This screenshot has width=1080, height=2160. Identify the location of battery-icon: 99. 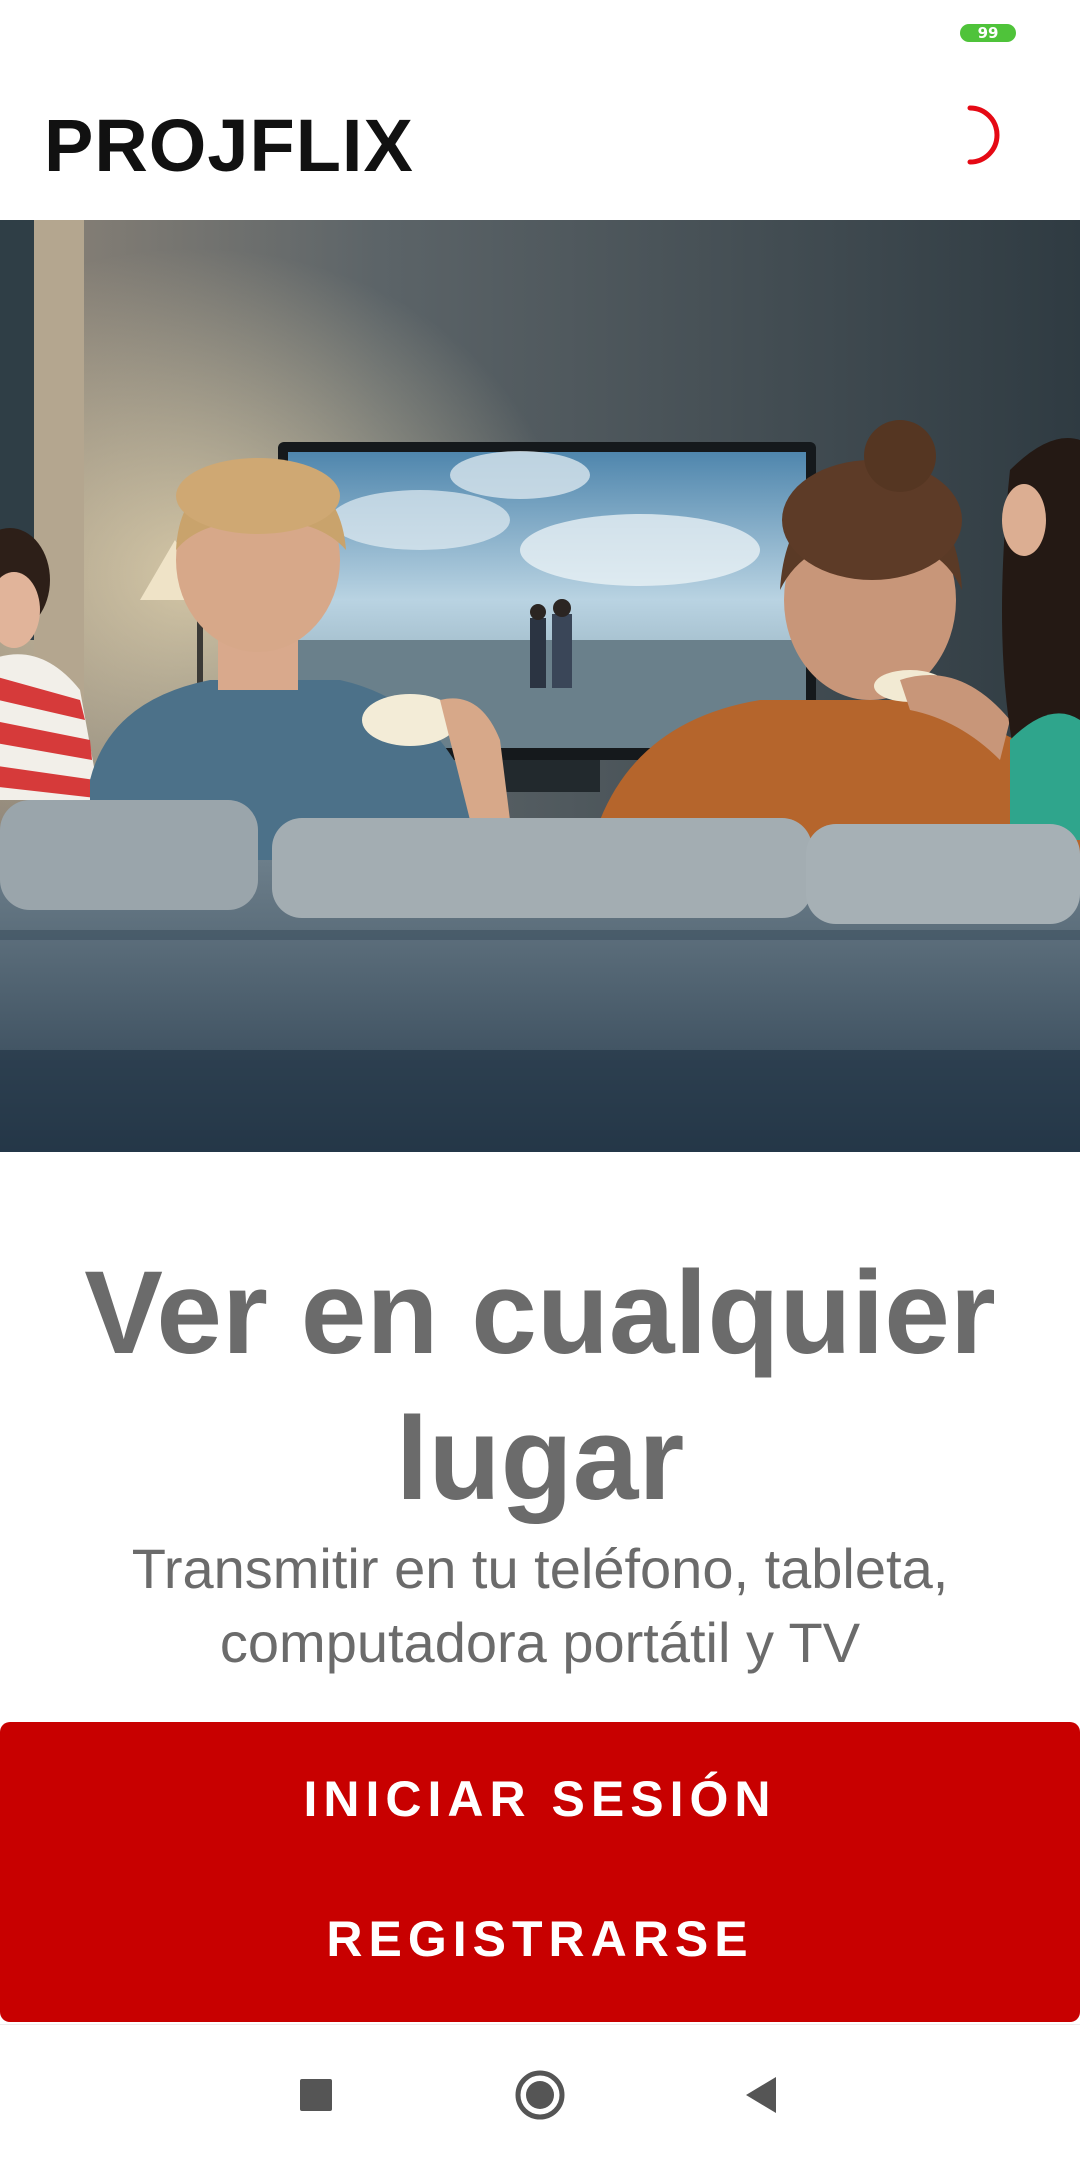
(988, 33).